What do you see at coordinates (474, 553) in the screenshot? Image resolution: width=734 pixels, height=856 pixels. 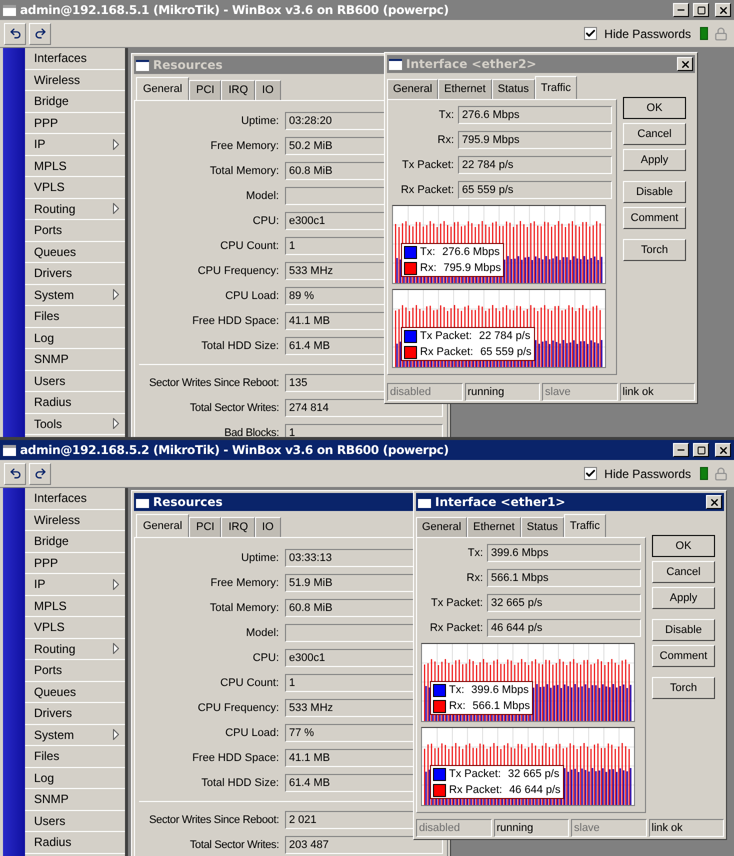 I see `field-label: Tx:` at bounding box center [474, 553].